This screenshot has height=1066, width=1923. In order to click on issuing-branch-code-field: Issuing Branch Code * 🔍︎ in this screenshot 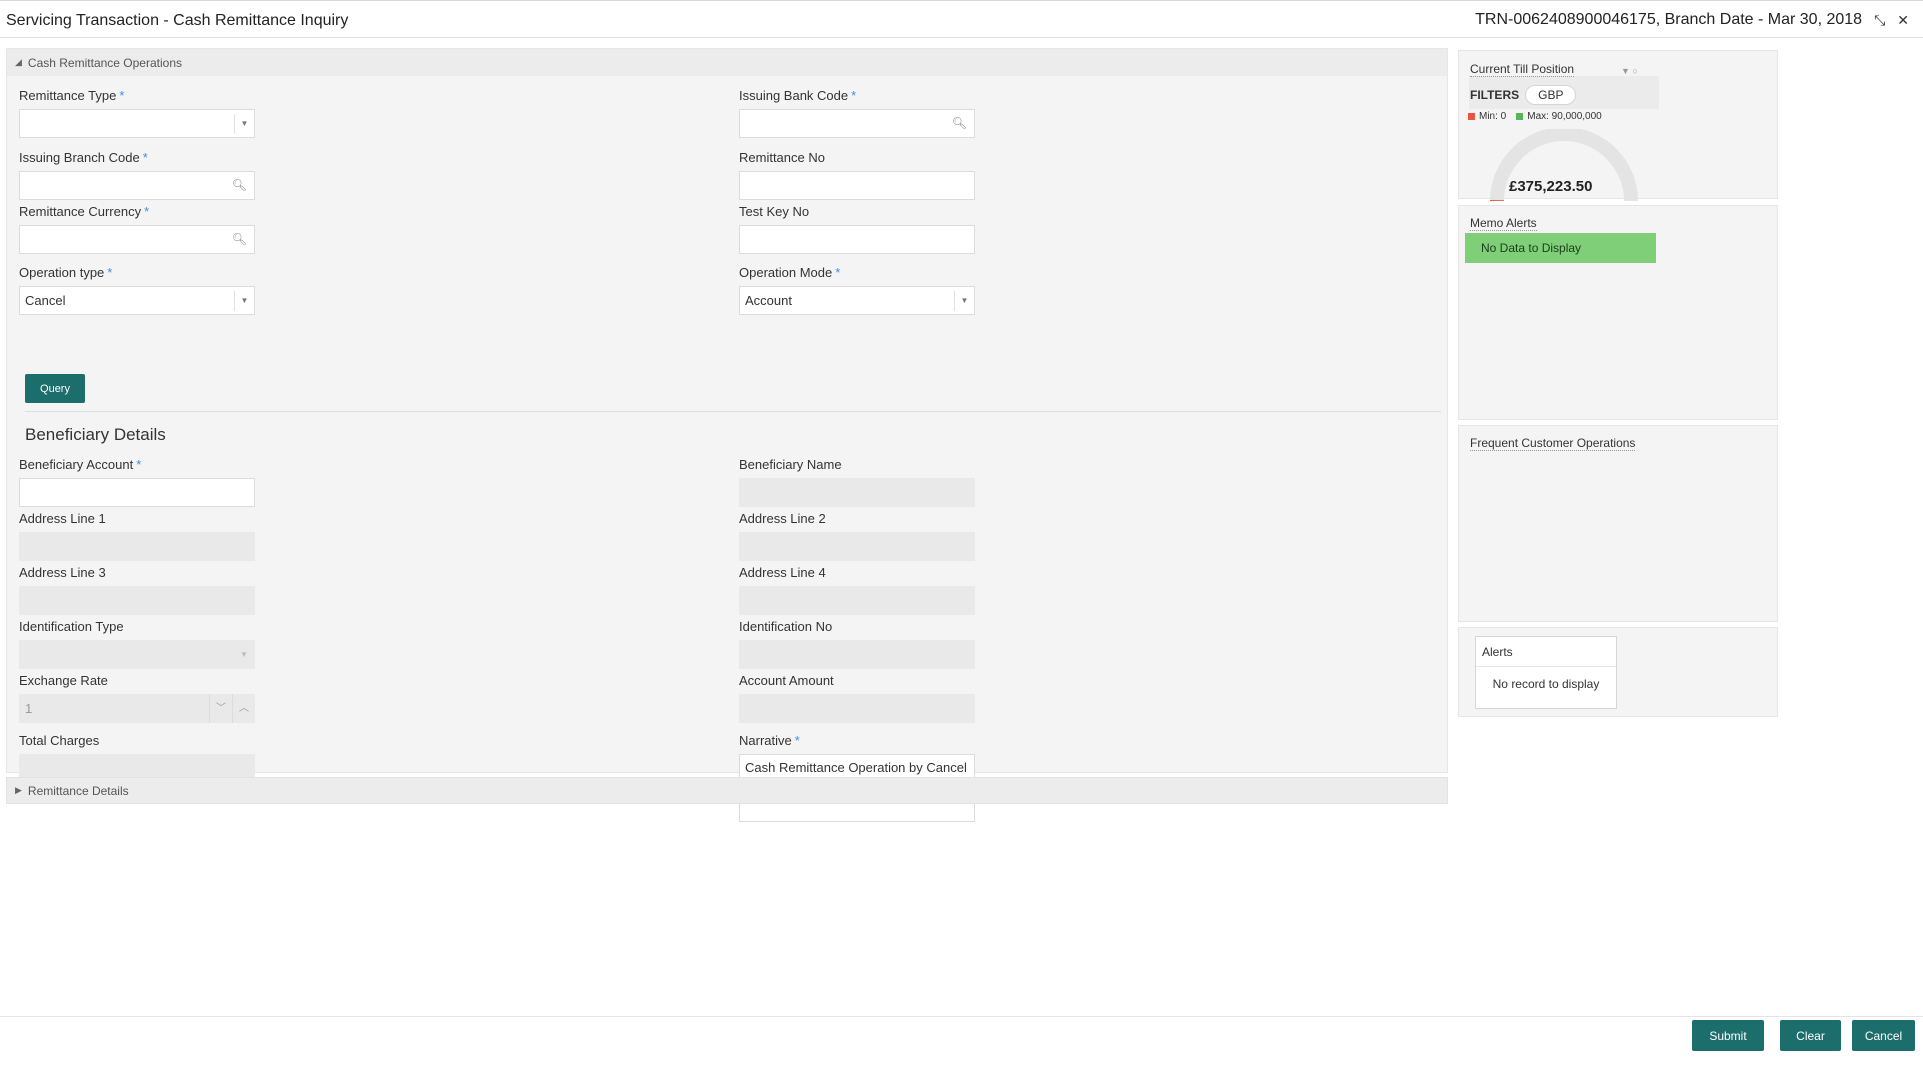, I will do `click(137, 174)`.